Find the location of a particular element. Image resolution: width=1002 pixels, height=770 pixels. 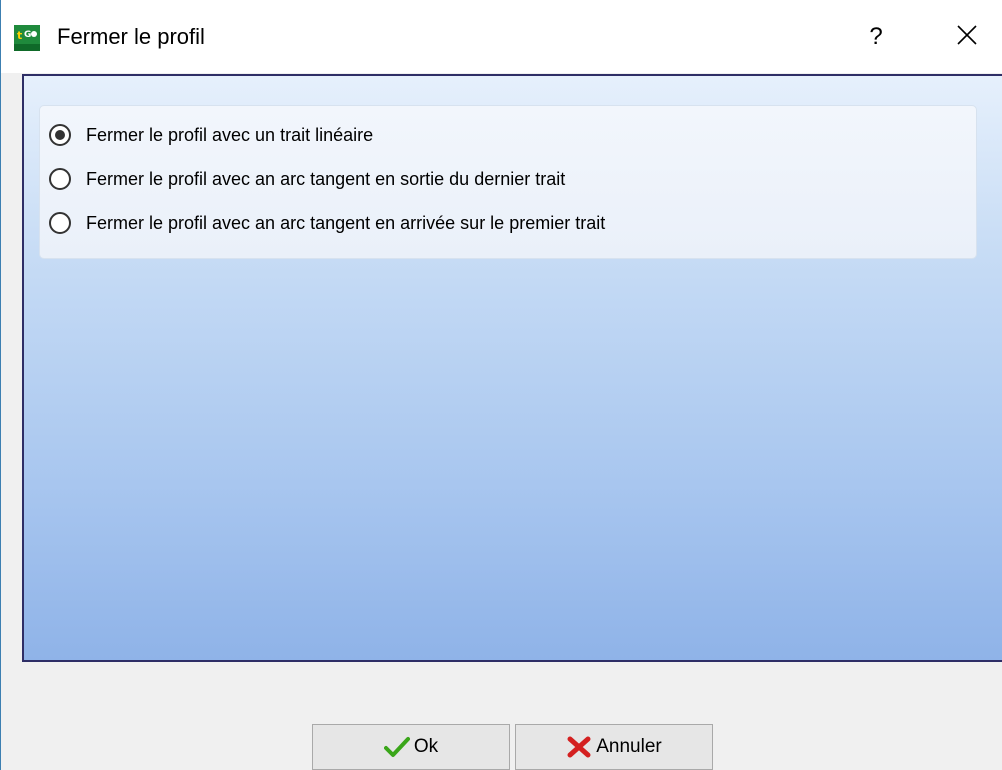

cross-icon is located at coordinates (579, 747).